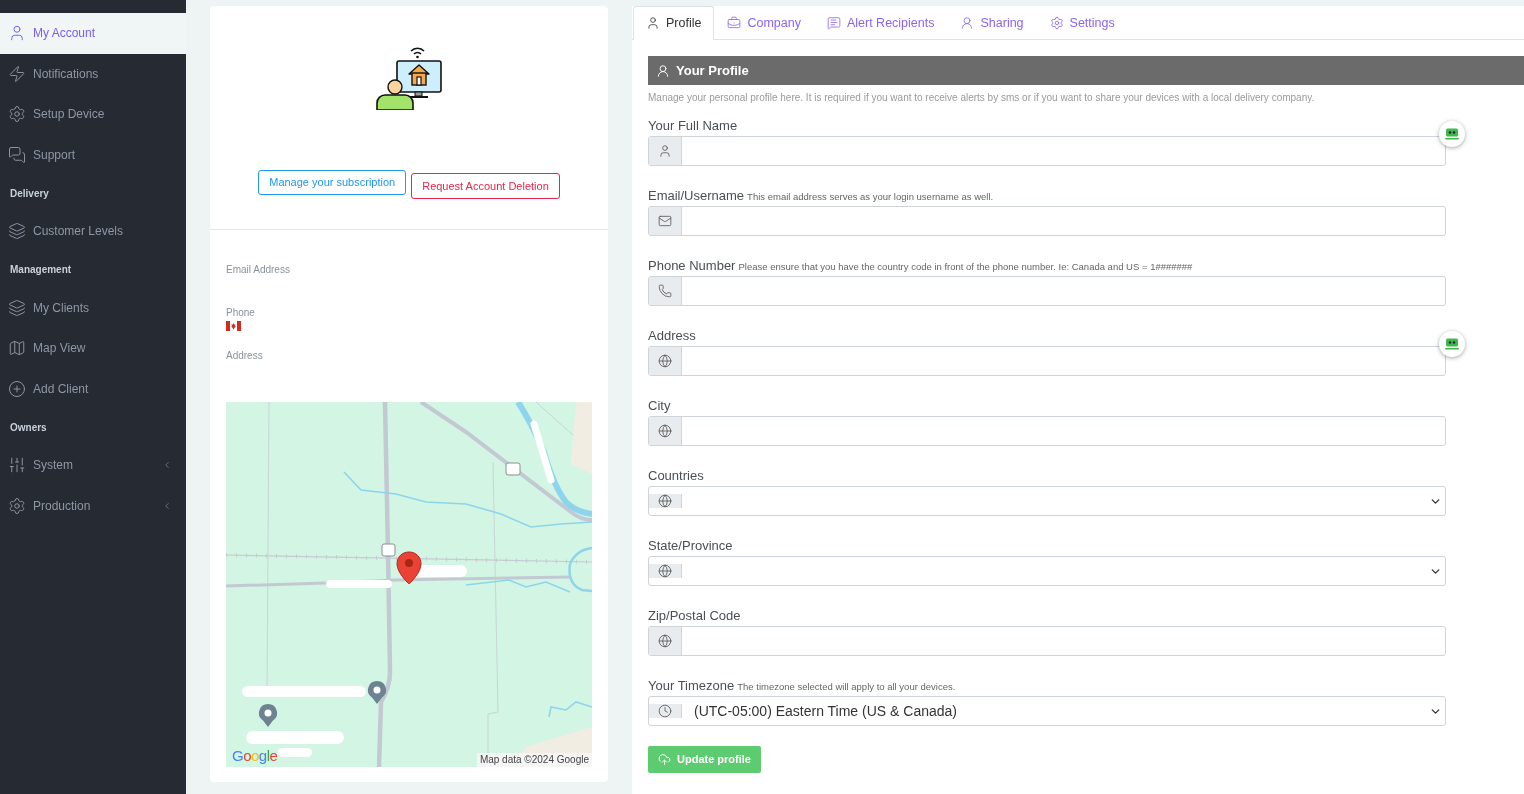 This screenshot has width=1524, height=794. What do you see at coordinates (992, 23) in the screenshot?
I see `tab: Sharing` at bounding box center [992, 23].